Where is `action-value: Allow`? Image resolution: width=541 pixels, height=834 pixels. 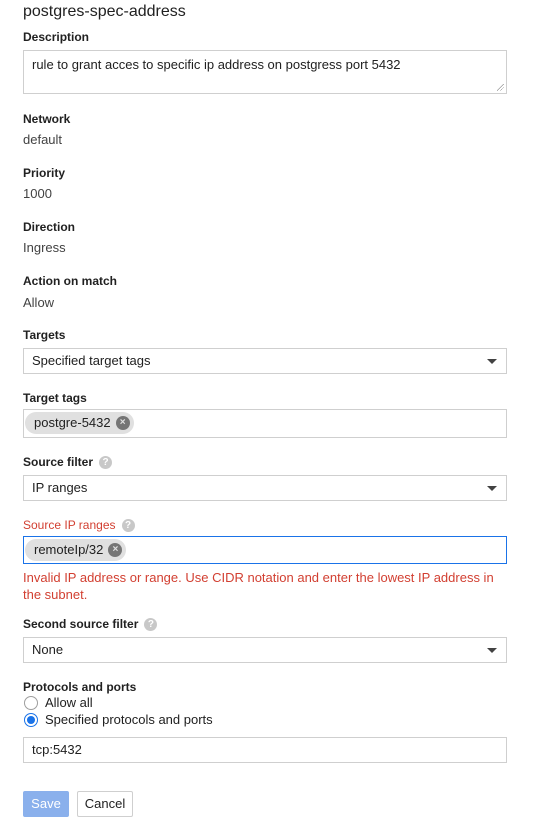 action-value: Allow is located at coordinates (39, 302).